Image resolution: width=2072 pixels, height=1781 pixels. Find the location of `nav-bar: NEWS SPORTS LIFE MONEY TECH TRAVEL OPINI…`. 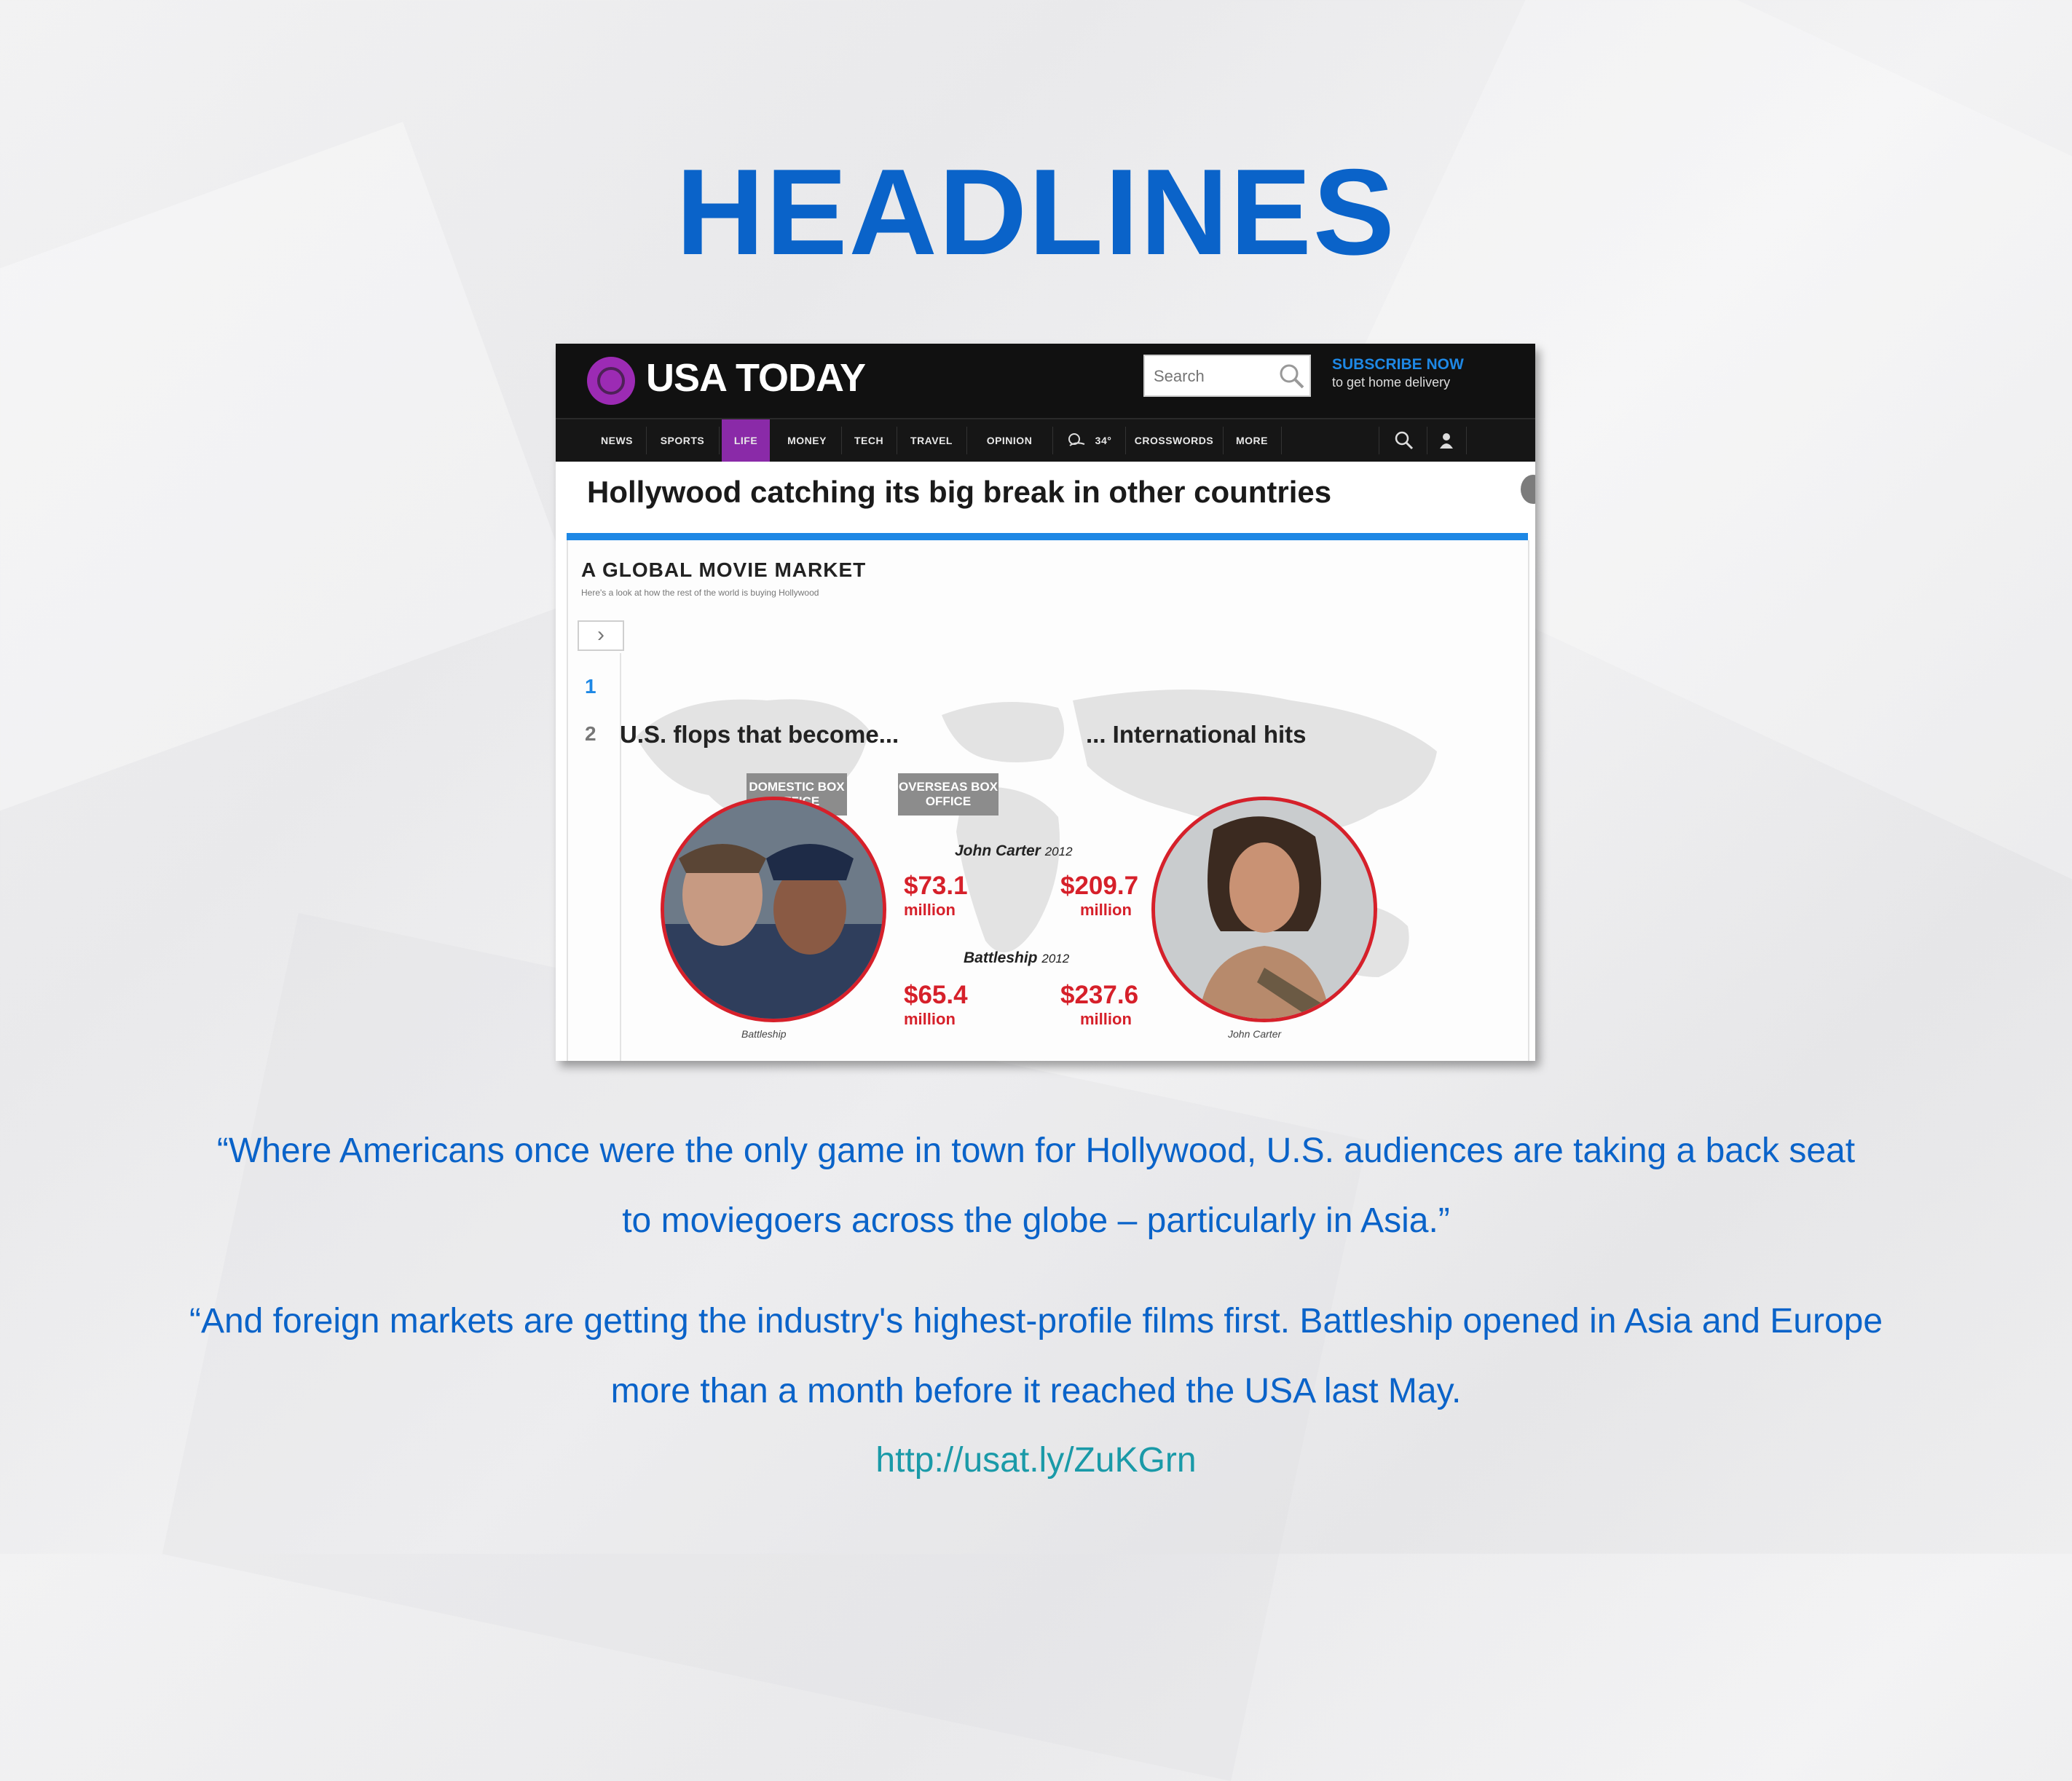

nav-bar: NEWS SPORTS LIFE MONEY TECH TRAVEL OPINI… is located at coordinates (1045, 440).